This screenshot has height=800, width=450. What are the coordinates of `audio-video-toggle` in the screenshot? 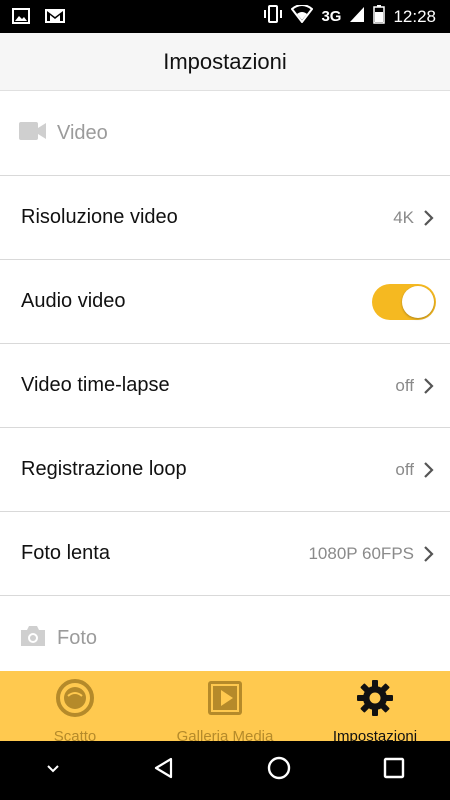 It's located at (404, 301).